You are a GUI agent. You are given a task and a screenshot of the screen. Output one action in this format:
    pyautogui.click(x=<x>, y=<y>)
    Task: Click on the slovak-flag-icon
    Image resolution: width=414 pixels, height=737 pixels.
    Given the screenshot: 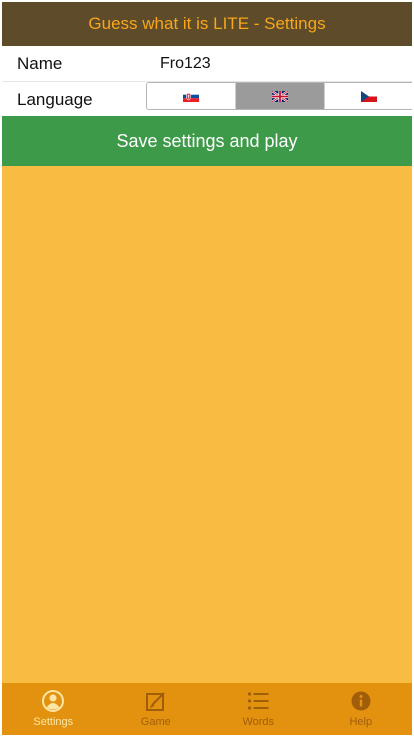 What is the action you would take?
    pyautogui.click(x=191, y=96)
    